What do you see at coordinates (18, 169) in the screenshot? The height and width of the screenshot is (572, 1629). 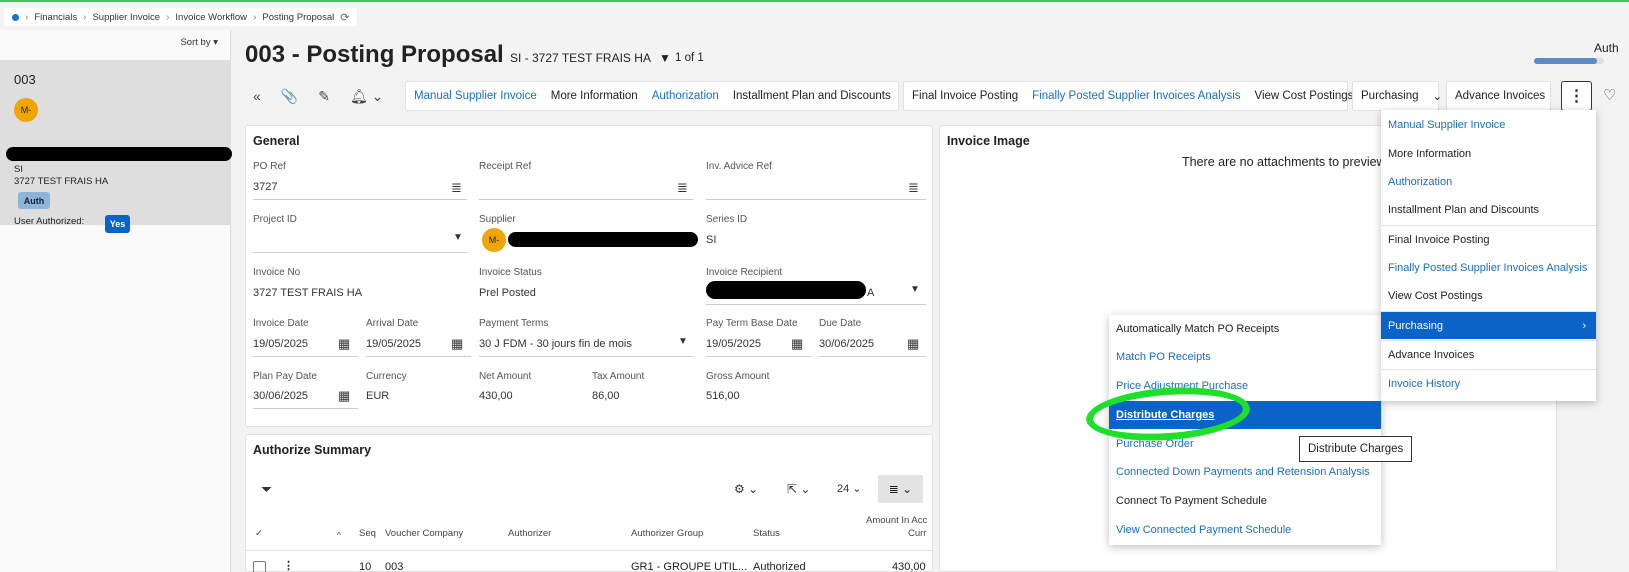 I see `record-series: SI` at bounding box center [18, 169].